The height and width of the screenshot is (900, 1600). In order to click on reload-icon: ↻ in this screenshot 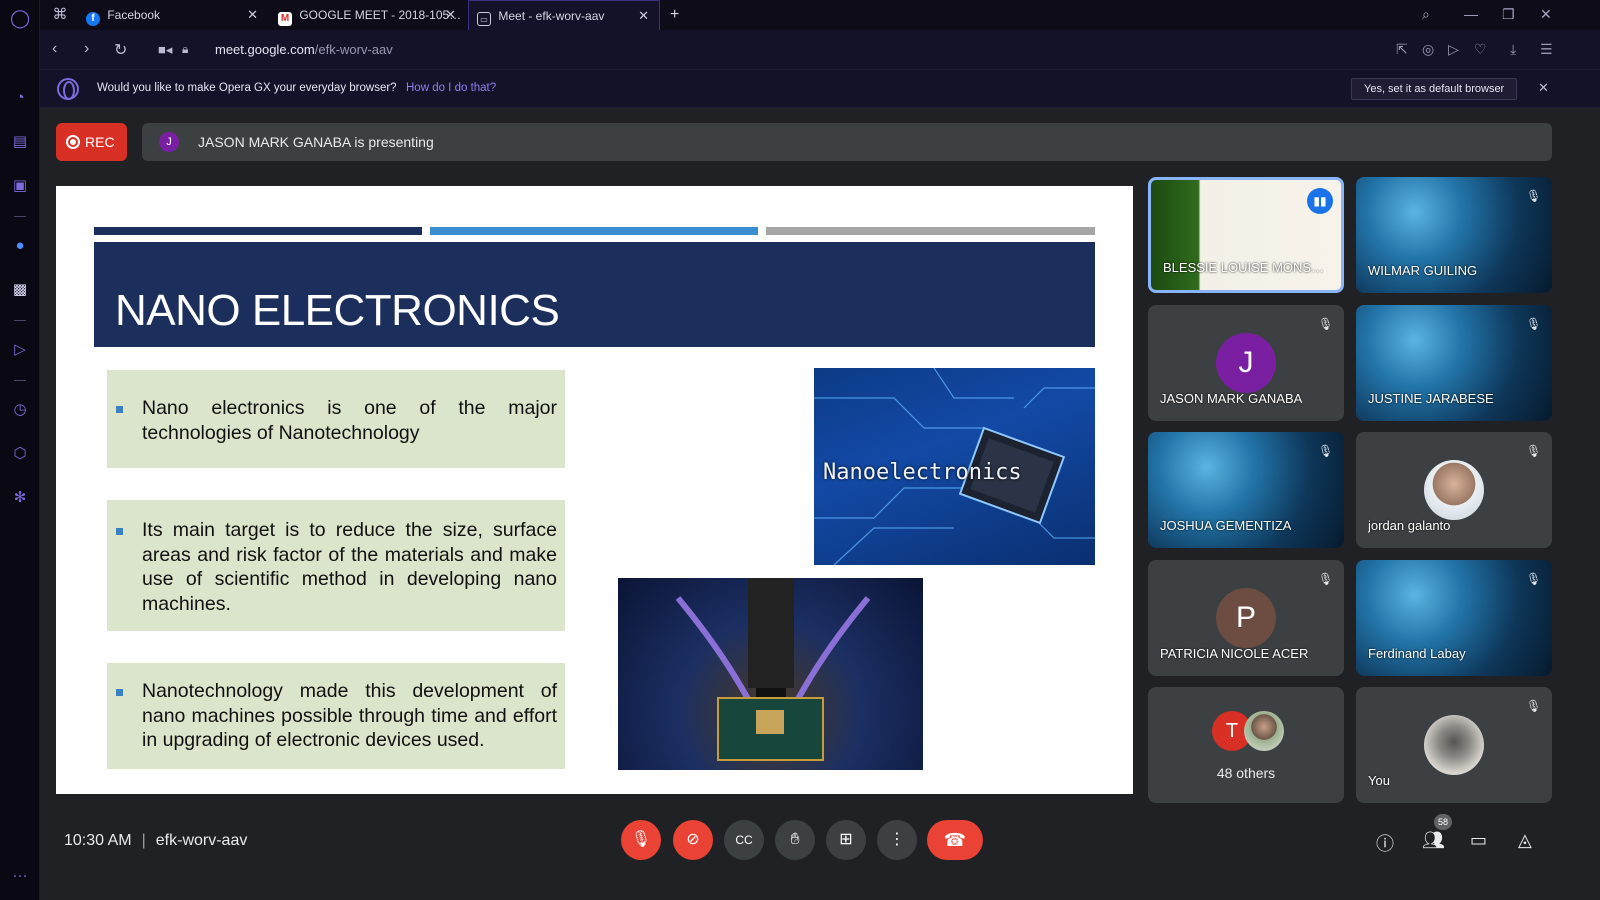, I will do `click(120, 50)`.